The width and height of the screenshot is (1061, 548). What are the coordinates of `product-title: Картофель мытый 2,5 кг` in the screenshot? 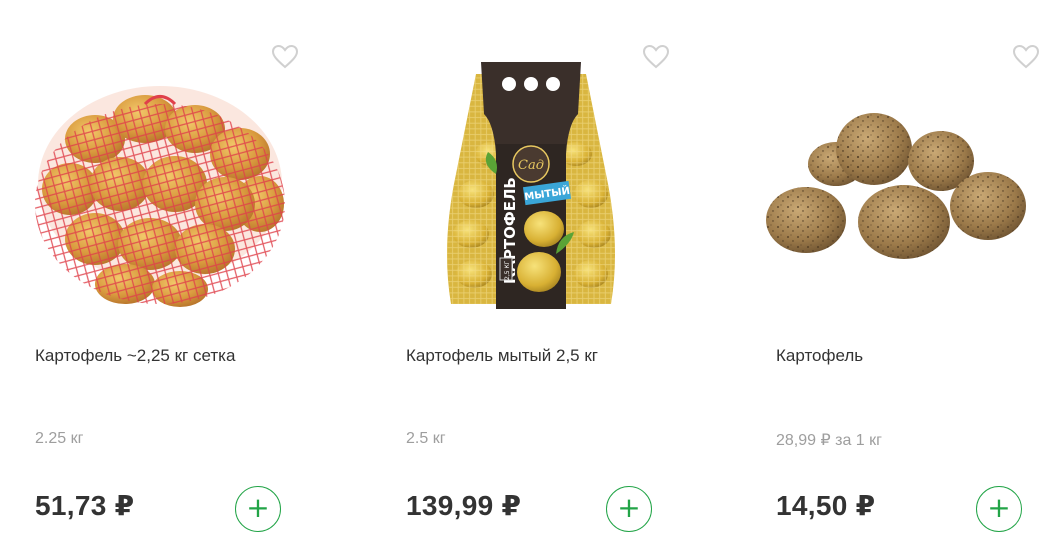 It's located at (541, 356).